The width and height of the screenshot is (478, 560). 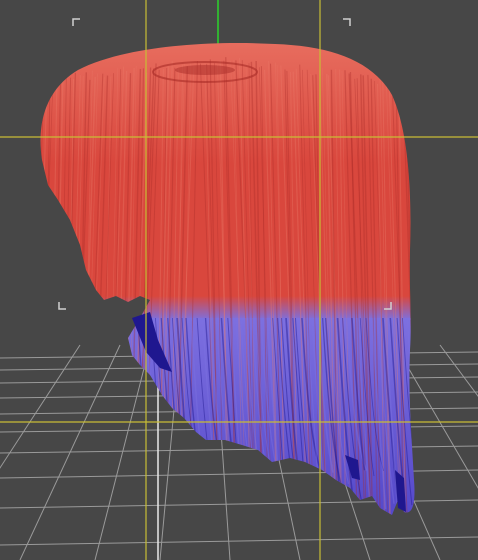 I want to click on frame-corner-top-left, so click(x=76, y=22).